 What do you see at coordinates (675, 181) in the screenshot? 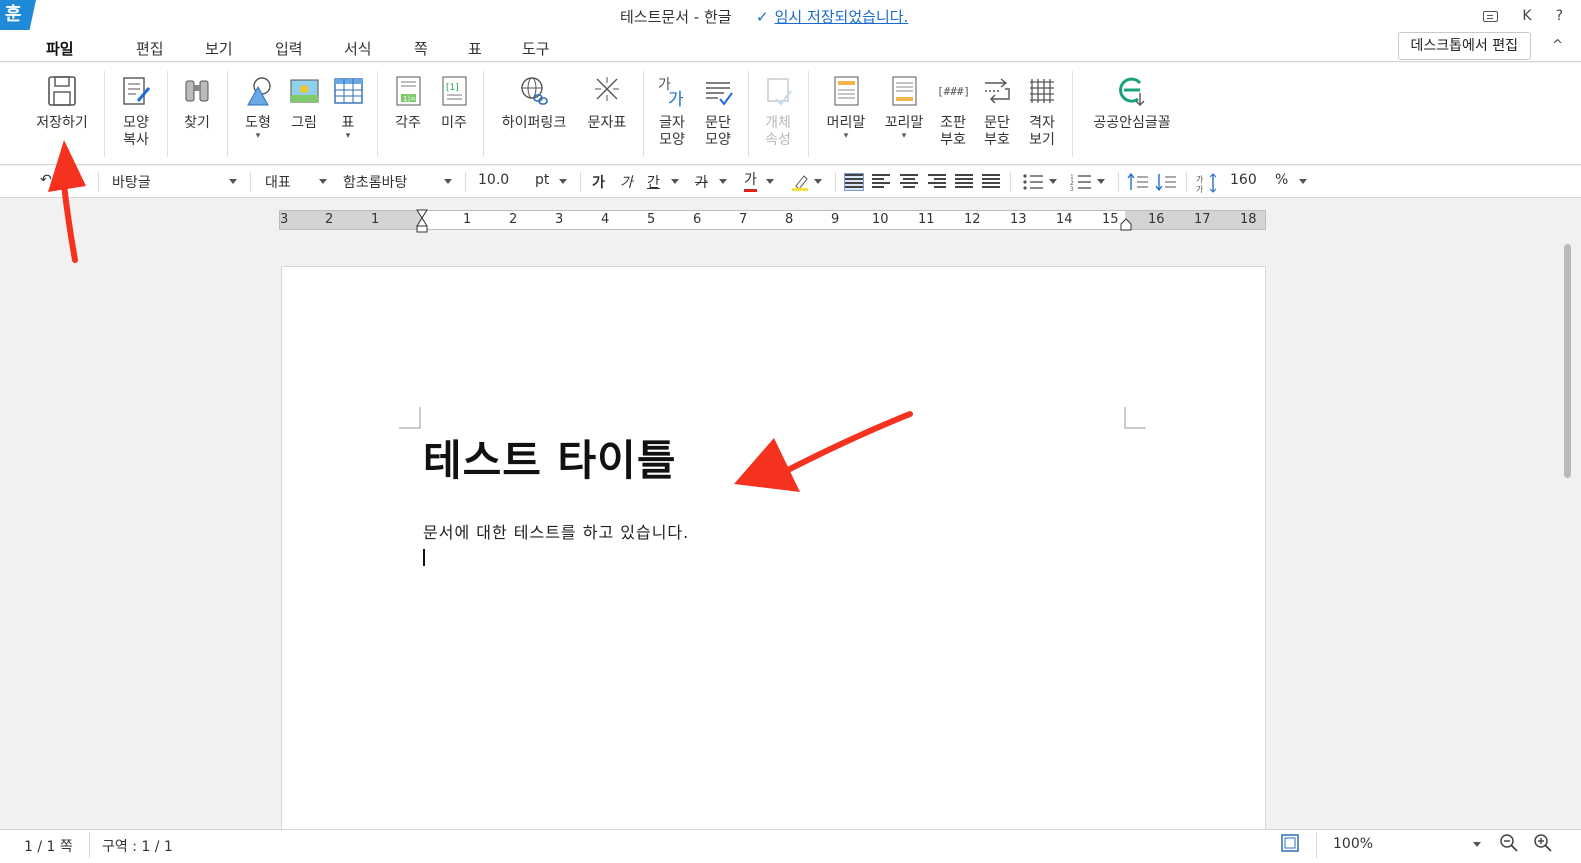
I see `underline-dropdown-icon` at bounding box center [675, 181].